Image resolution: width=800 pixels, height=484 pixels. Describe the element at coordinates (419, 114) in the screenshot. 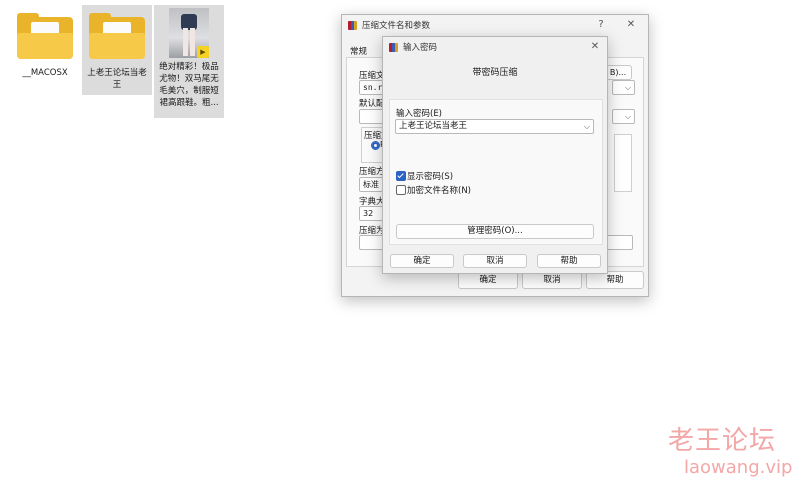

I see `password-label: 输入密码(E)` at that location.